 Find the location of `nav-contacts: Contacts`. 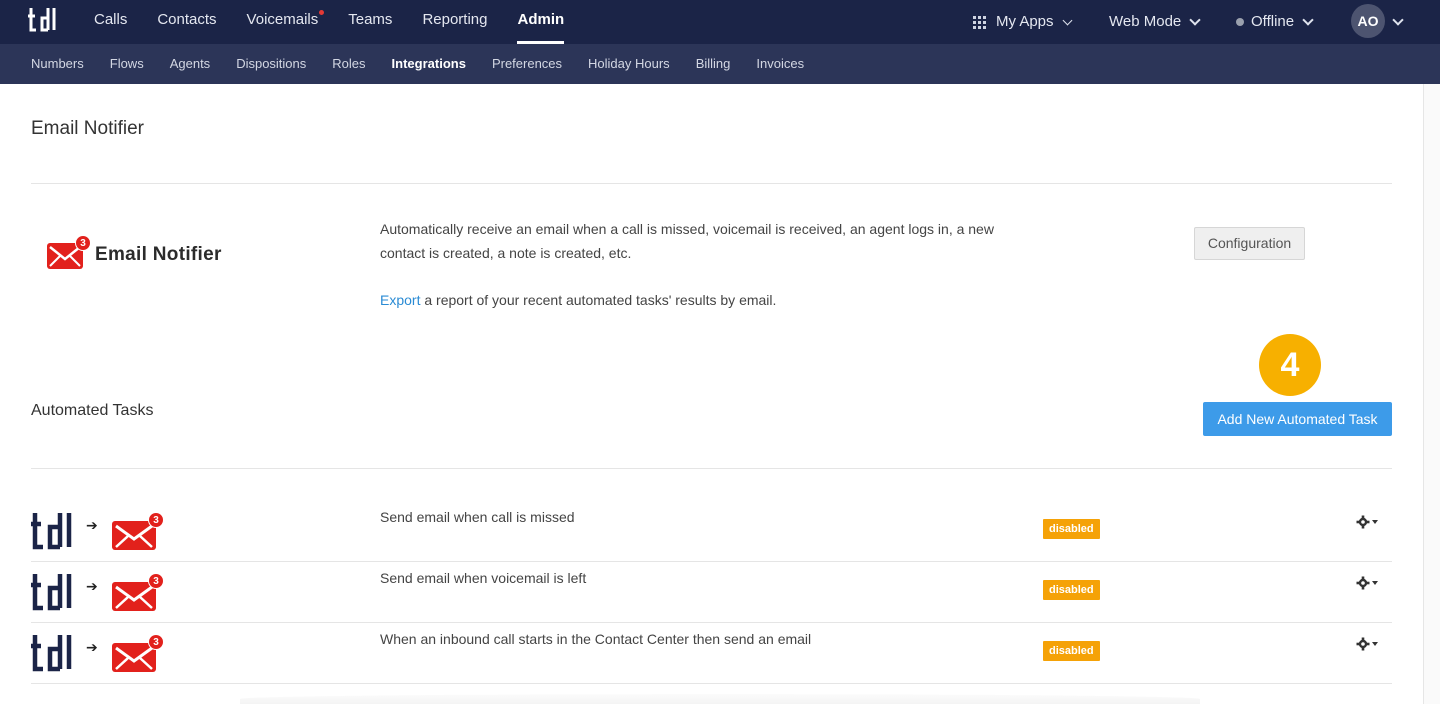

nav-contacts: Contacts is located at coordinates (186, 22).